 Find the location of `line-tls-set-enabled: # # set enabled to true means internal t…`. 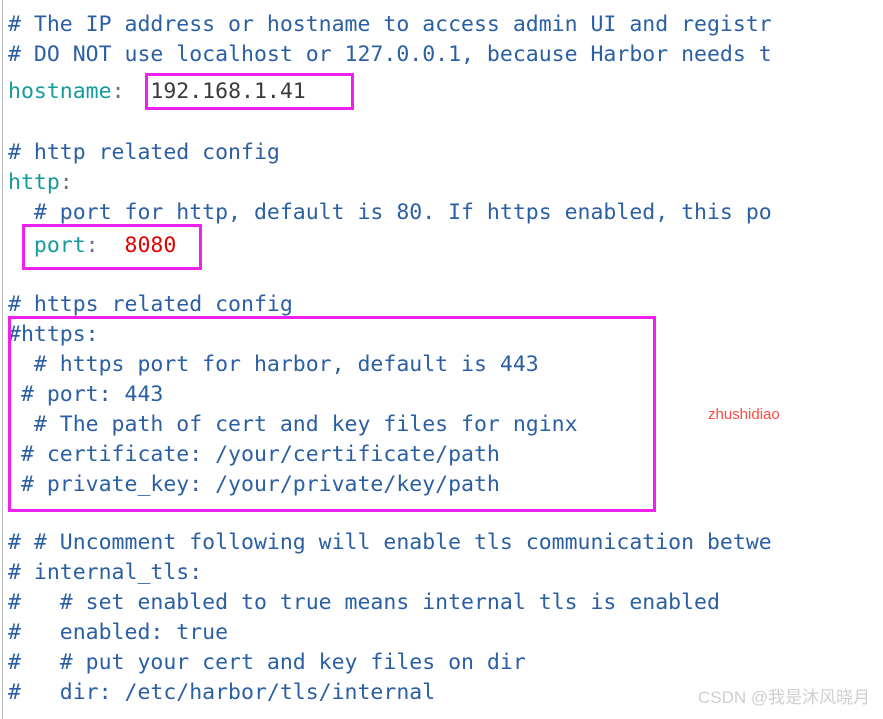

line-tls-set-enabled: # # set enabled to true means internal t… is located at coordinates (364, 603).